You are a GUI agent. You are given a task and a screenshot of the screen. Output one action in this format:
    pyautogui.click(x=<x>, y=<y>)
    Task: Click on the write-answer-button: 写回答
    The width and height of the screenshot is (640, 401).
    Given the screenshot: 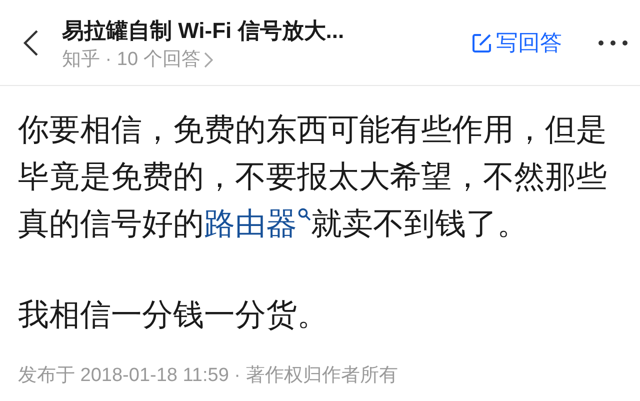 What is the action you would take?
    pyautogui.click(x=517, y=42)
    